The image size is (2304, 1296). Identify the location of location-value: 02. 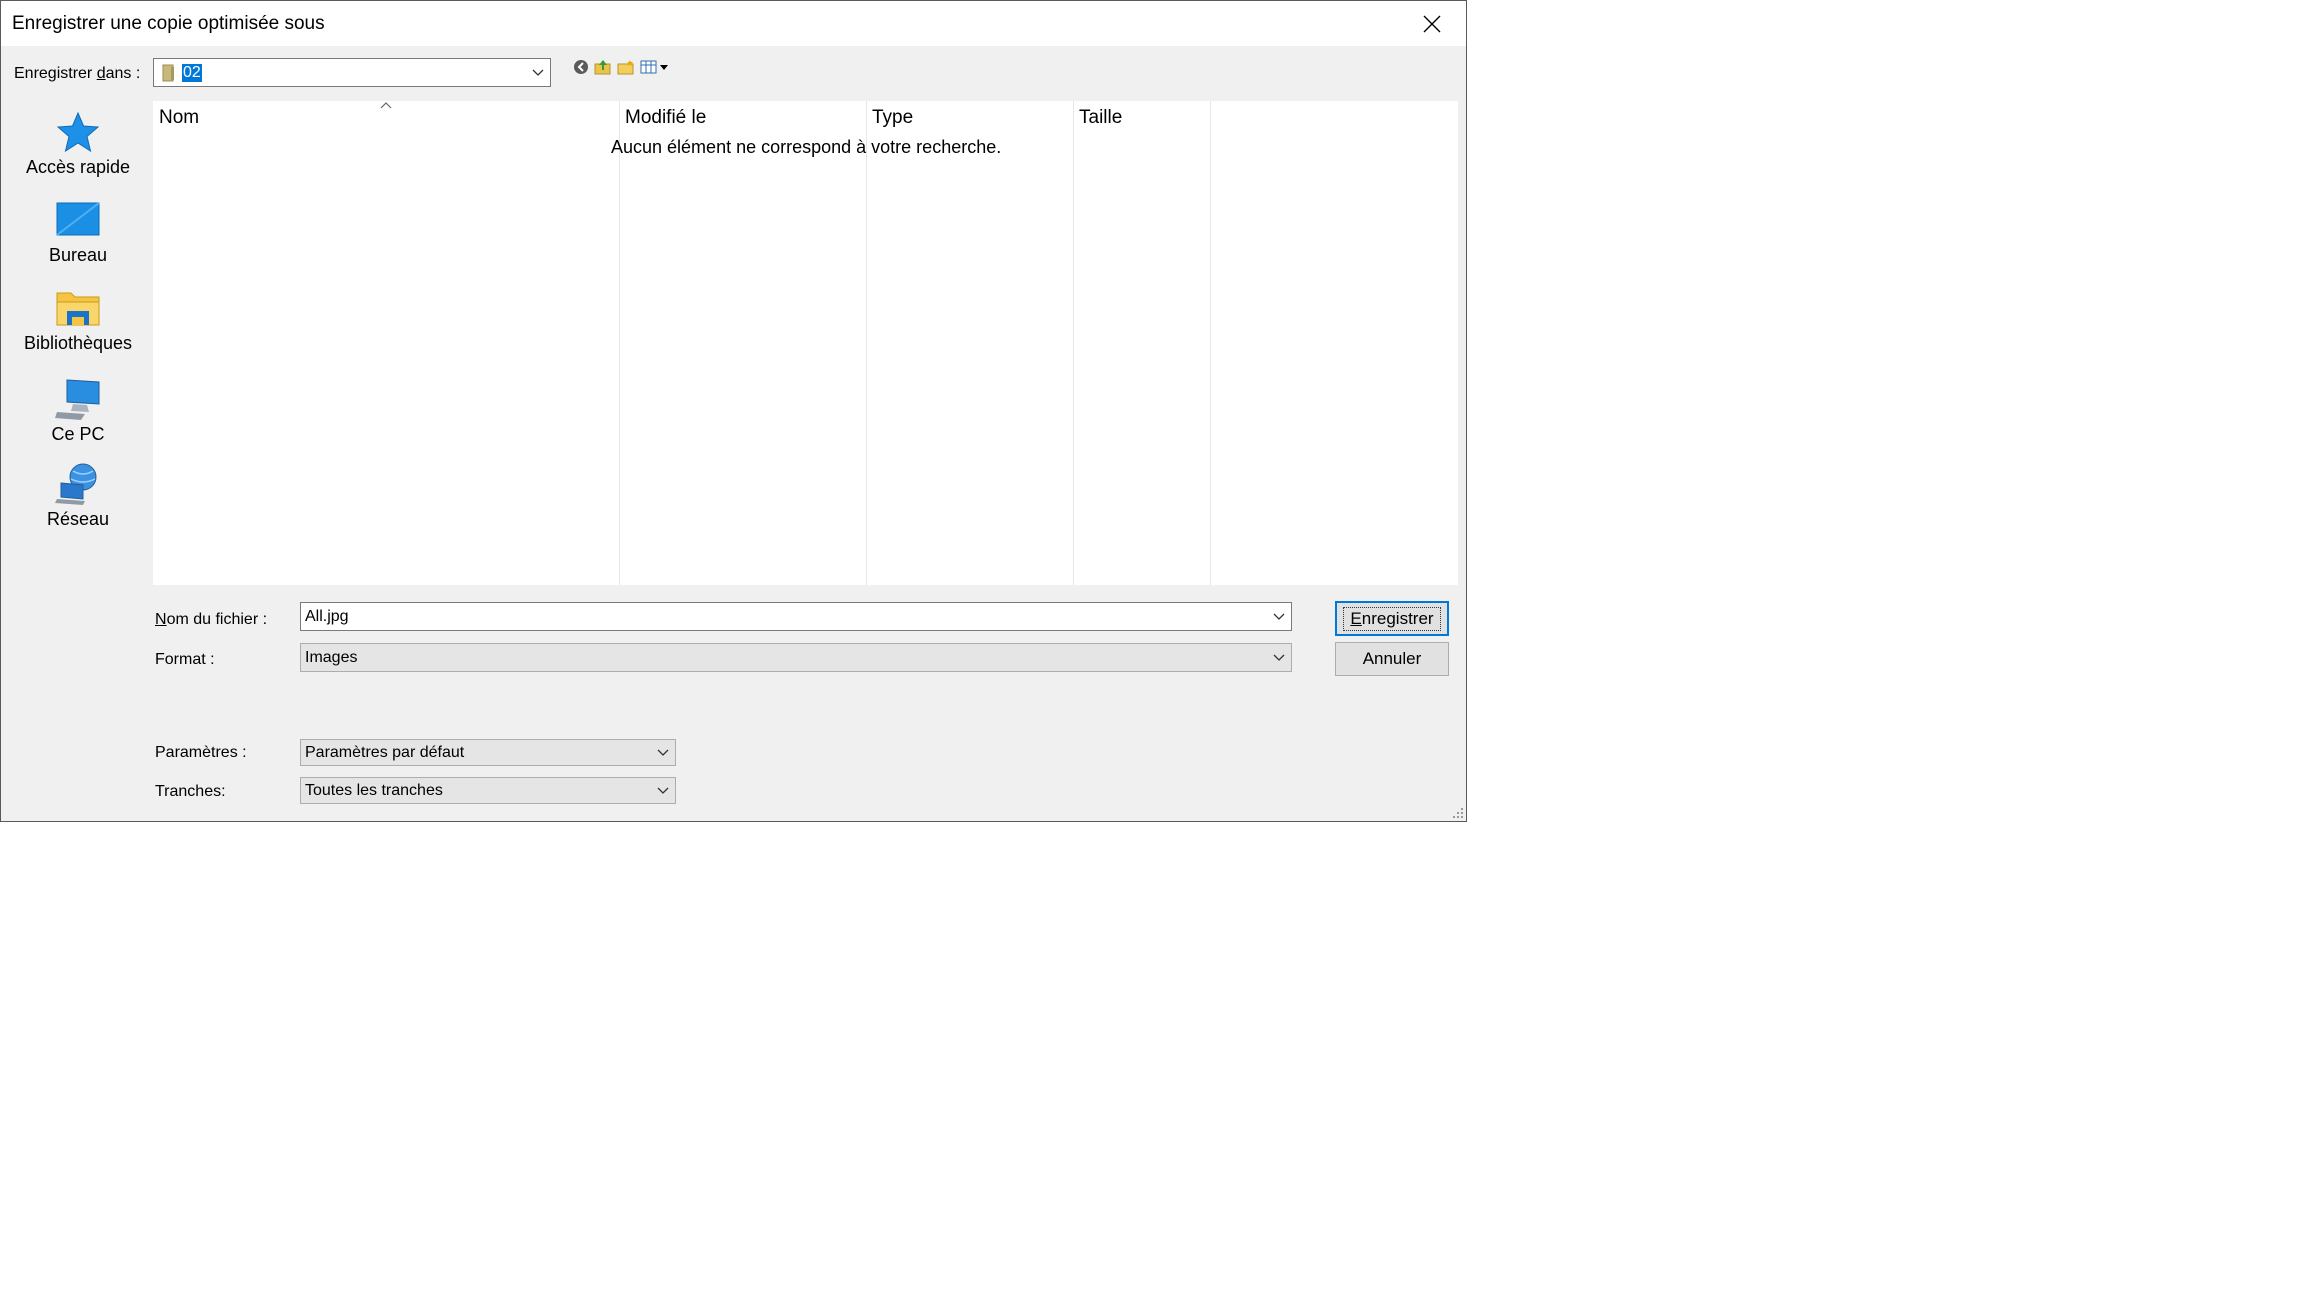
(192, 72).